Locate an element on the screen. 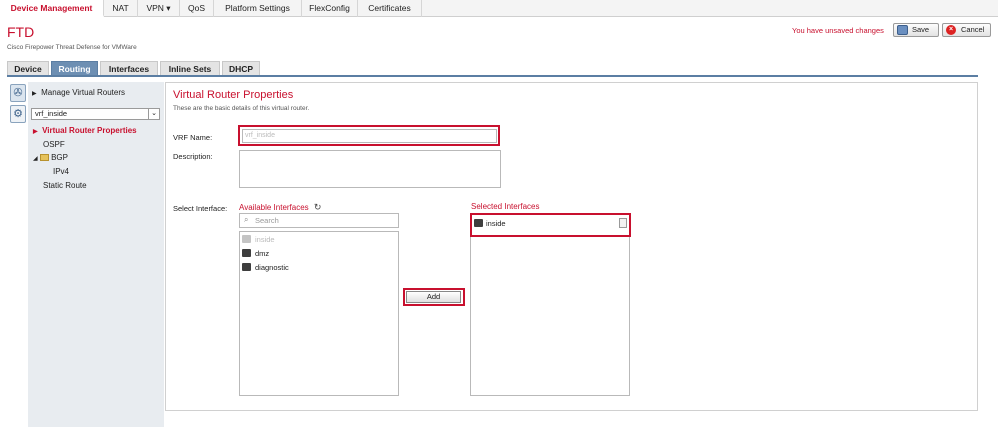  sidebar-item-static-route: Static Route is located at coordinates (65, 185).